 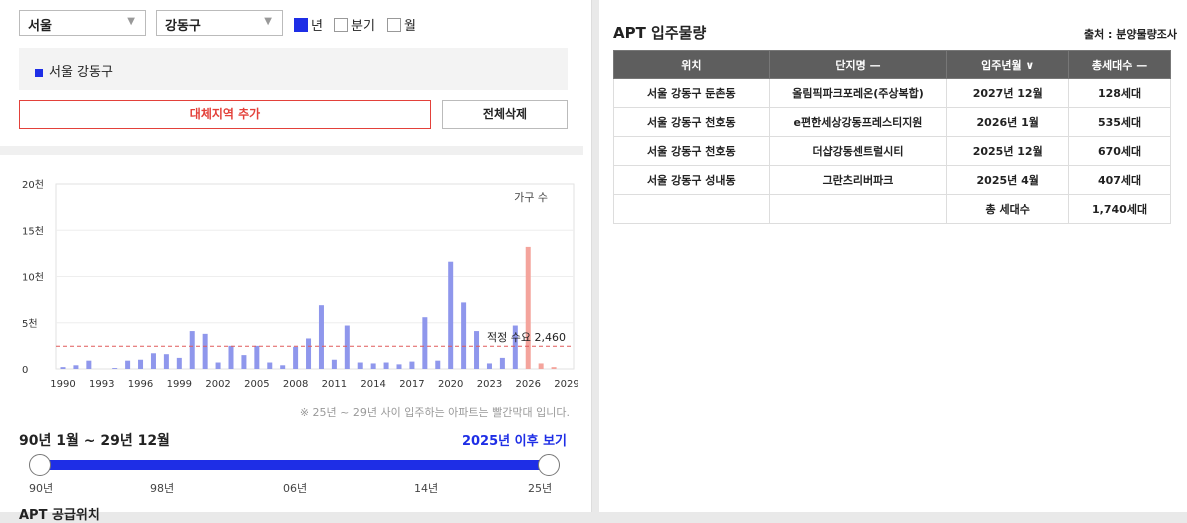 I want to click on table-row: 서울 강동구 천호동 e편한세상강동프레스티지원 2026년 1월 535세대, so click(x=892, y=122).